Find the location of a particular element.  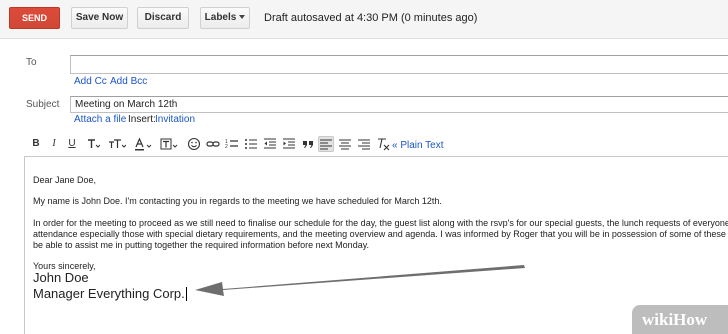

add-bcc-link: Add Bcc is located at coordinates (128, 81).